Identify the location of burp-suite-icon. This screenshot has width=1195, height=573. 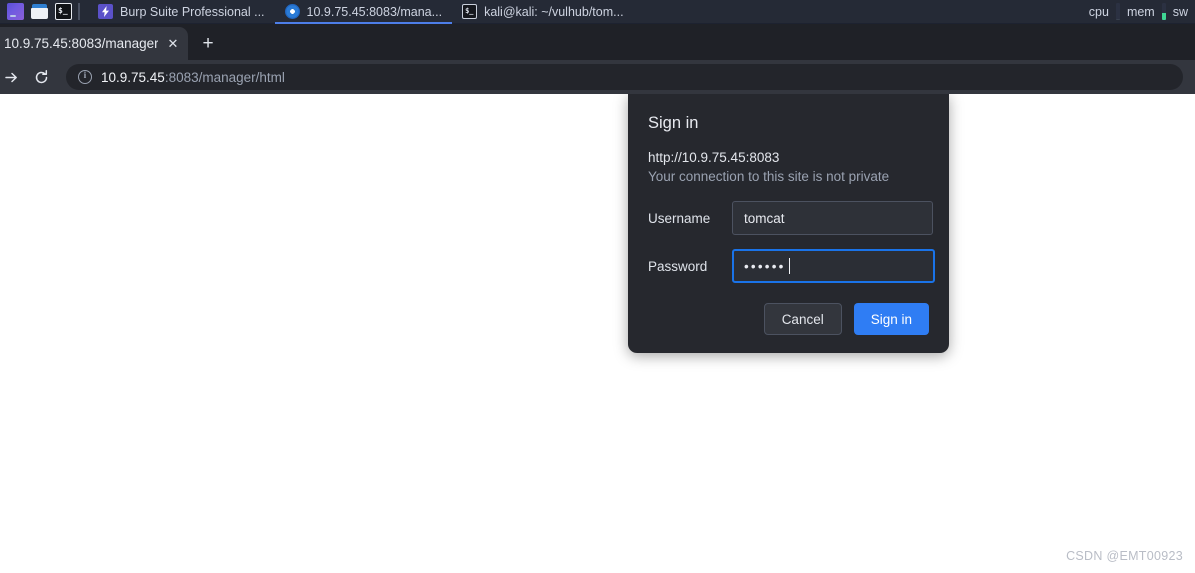
(105, 11).